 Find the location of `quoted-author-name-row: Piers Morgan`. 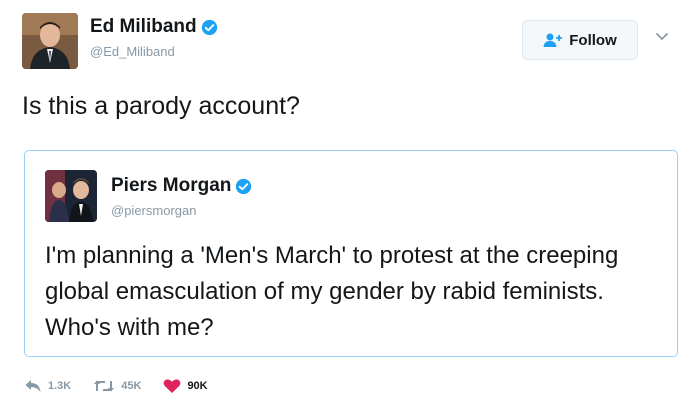

quoted-author-name-row: Piers Morgan is located at coordinates (181, 186).